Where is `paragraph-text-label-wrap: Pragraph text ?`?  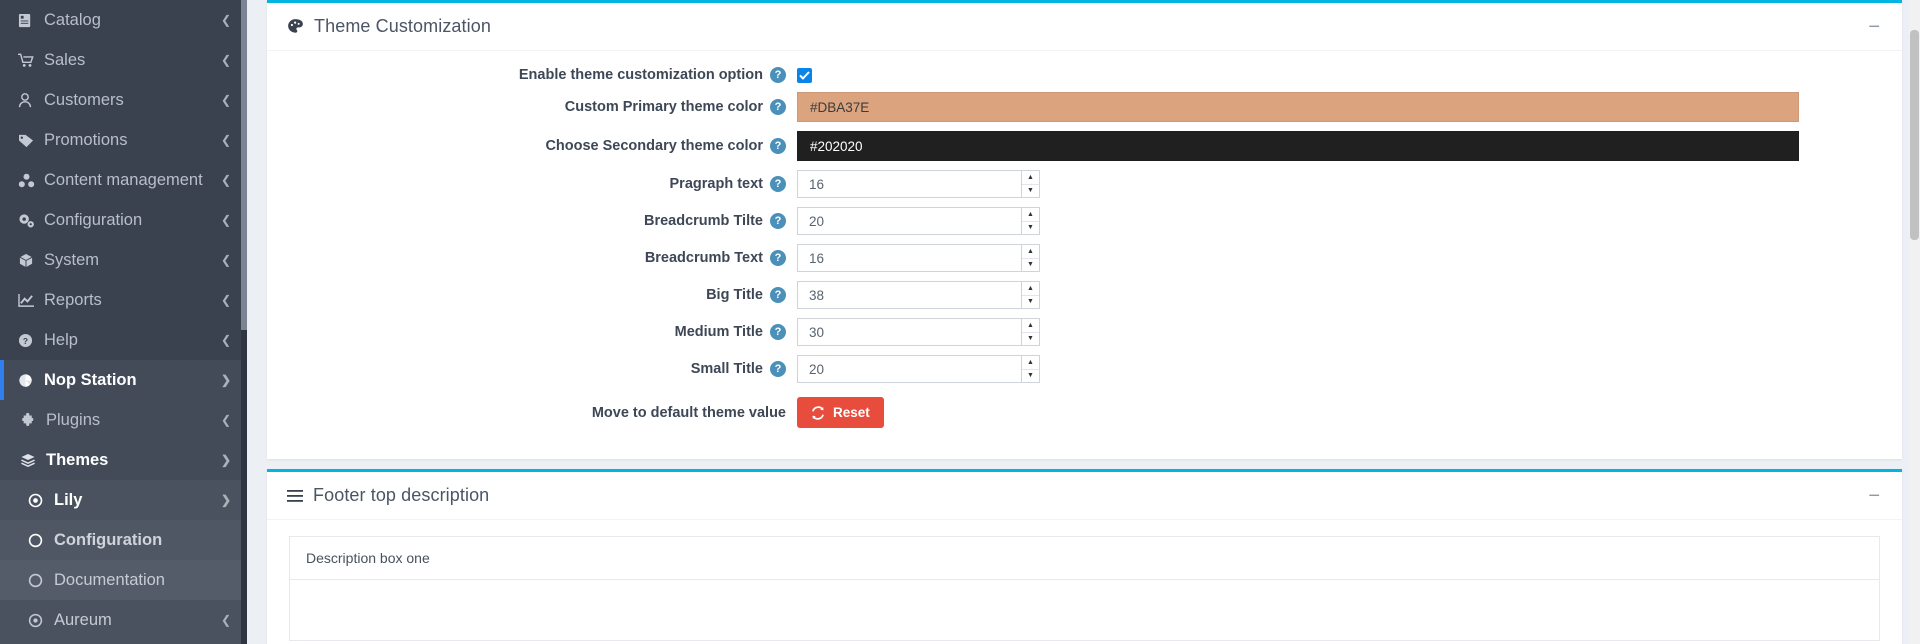 paragraph-text-label-wrap: Pragraph text ? is located at coordinates (532, 184).